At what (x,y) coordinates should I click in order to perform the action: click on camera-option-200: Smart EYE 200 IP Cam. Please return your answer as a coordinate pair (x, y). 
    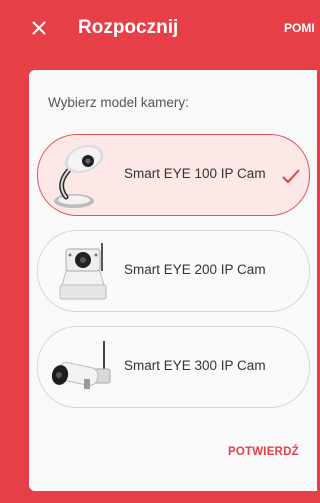
    Looking at the image, I should click on (173, 271).